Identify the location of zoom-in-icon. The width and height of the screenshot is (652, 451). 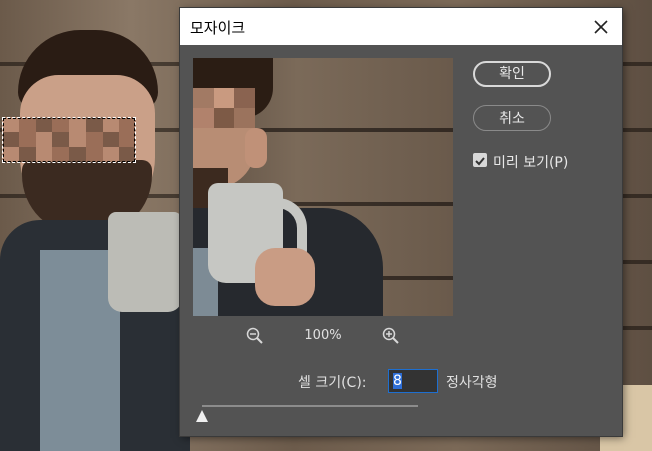
(390, 335).